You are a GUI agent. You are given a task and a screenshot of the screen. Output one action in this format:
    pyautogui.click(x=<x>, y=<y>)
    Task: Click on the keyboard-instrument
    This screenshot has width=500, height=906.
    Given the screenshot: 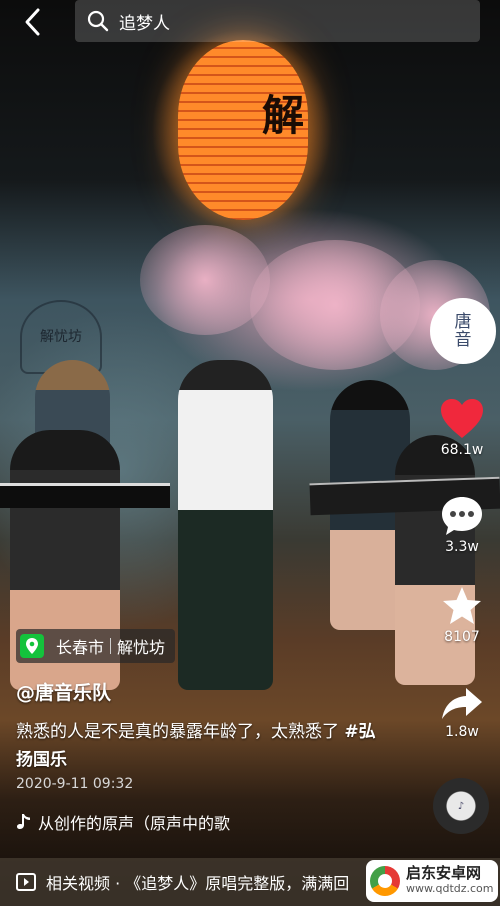 What is the action you would take?
    pyautogui.click(x=85, y=495)
    